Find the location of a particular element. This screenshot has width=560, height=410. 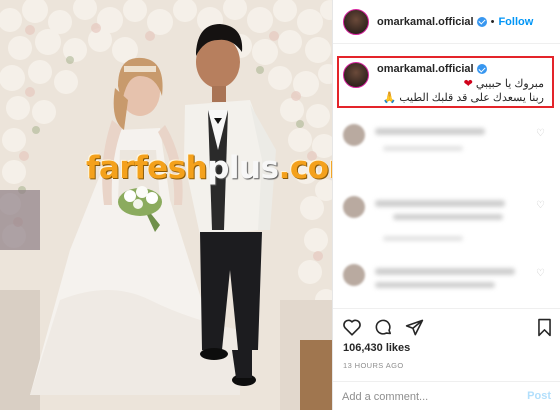

heart-icon is located at coordinates (352, 327).